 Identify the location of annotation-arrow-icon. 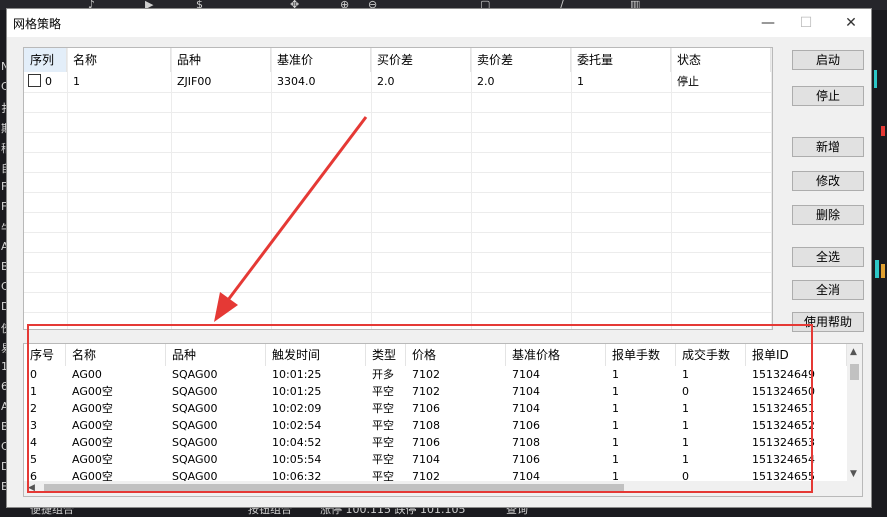
(291, 219).